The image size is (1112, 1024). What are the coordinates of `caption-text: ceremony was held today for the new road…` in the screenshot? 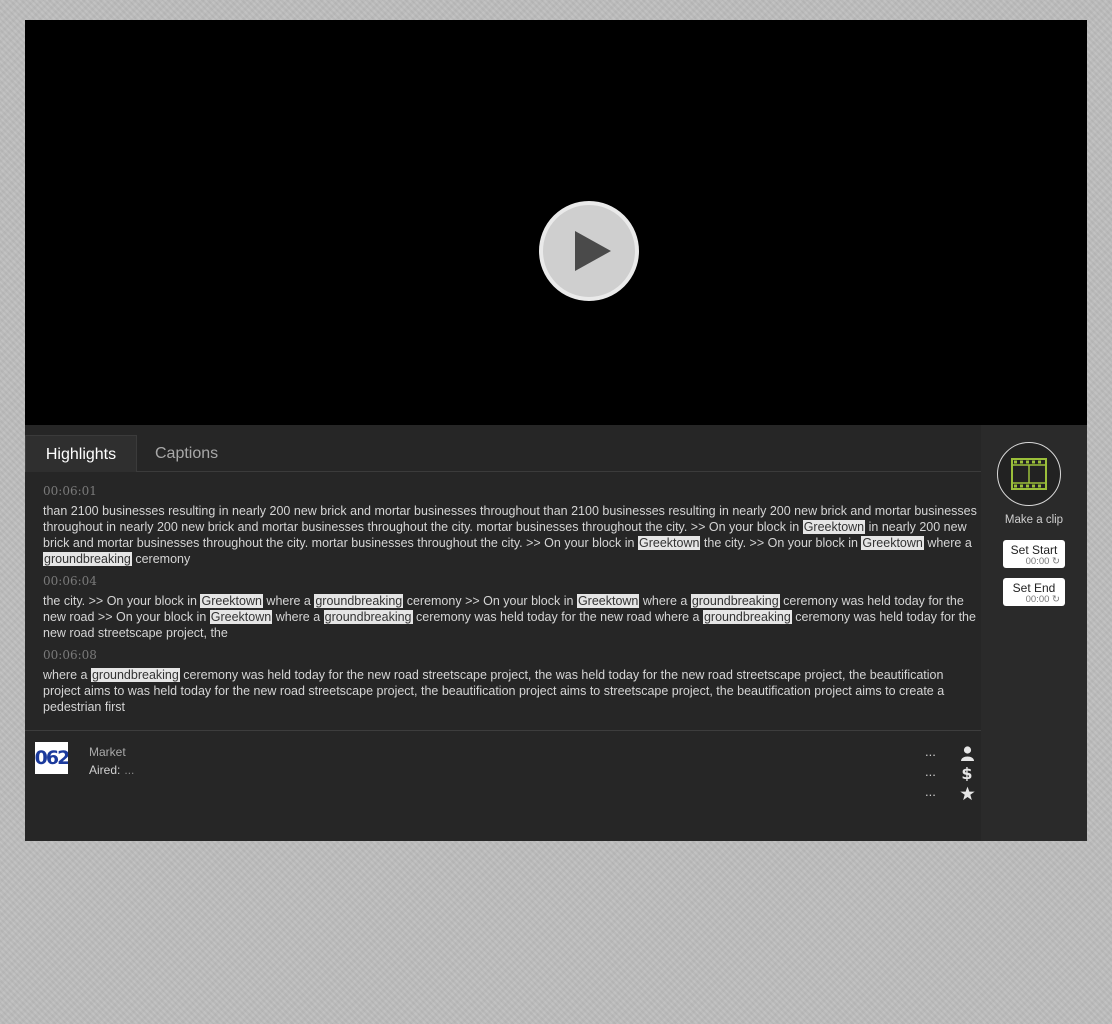 It's located at (557, 617).